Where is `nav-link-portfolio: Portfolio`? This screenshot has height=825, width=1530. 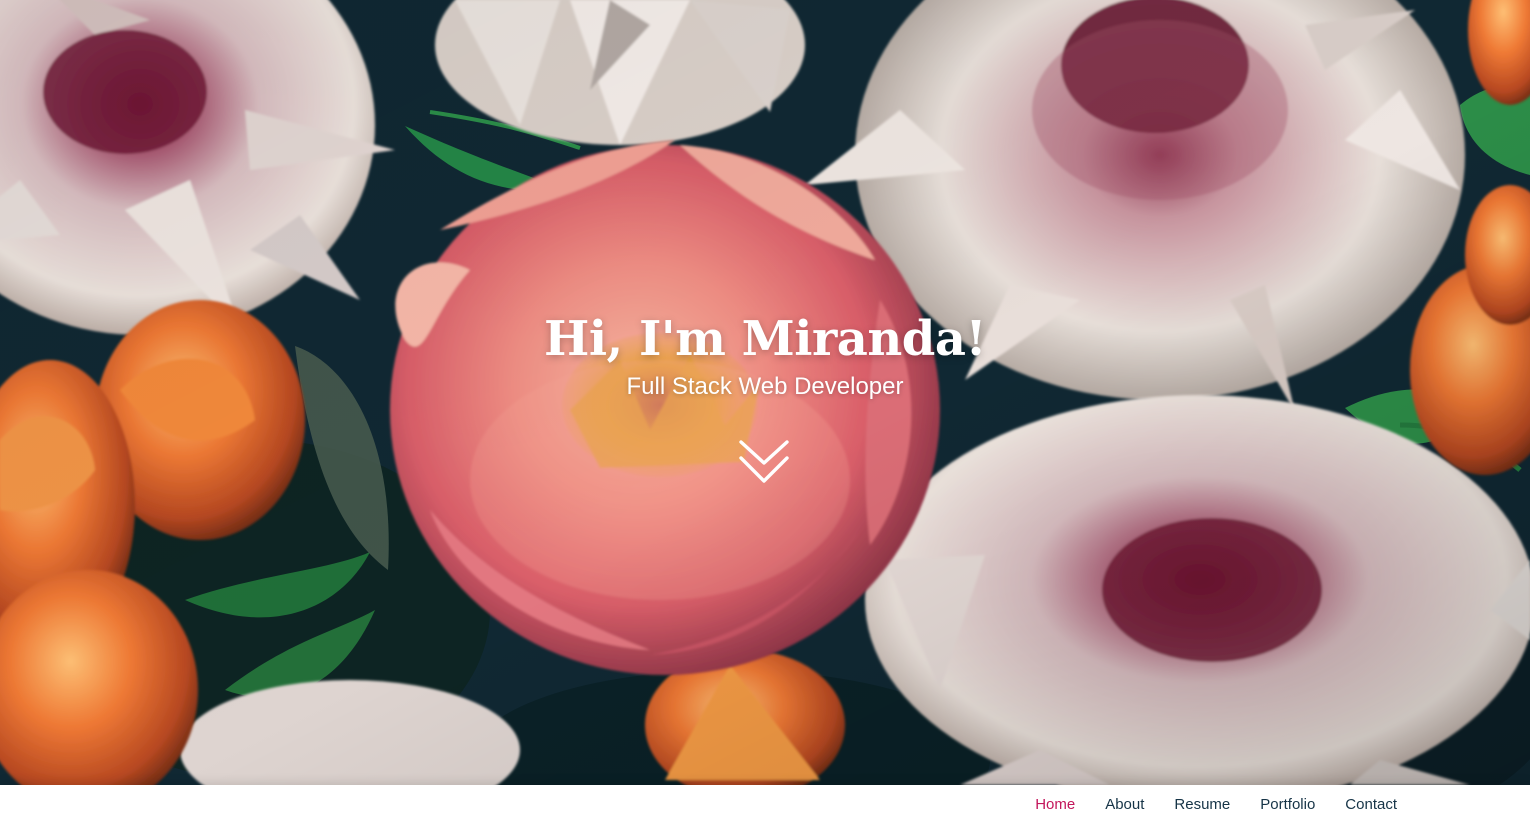 nav-link-portfolio: Portfolio is located at coordinates (1287, 805).